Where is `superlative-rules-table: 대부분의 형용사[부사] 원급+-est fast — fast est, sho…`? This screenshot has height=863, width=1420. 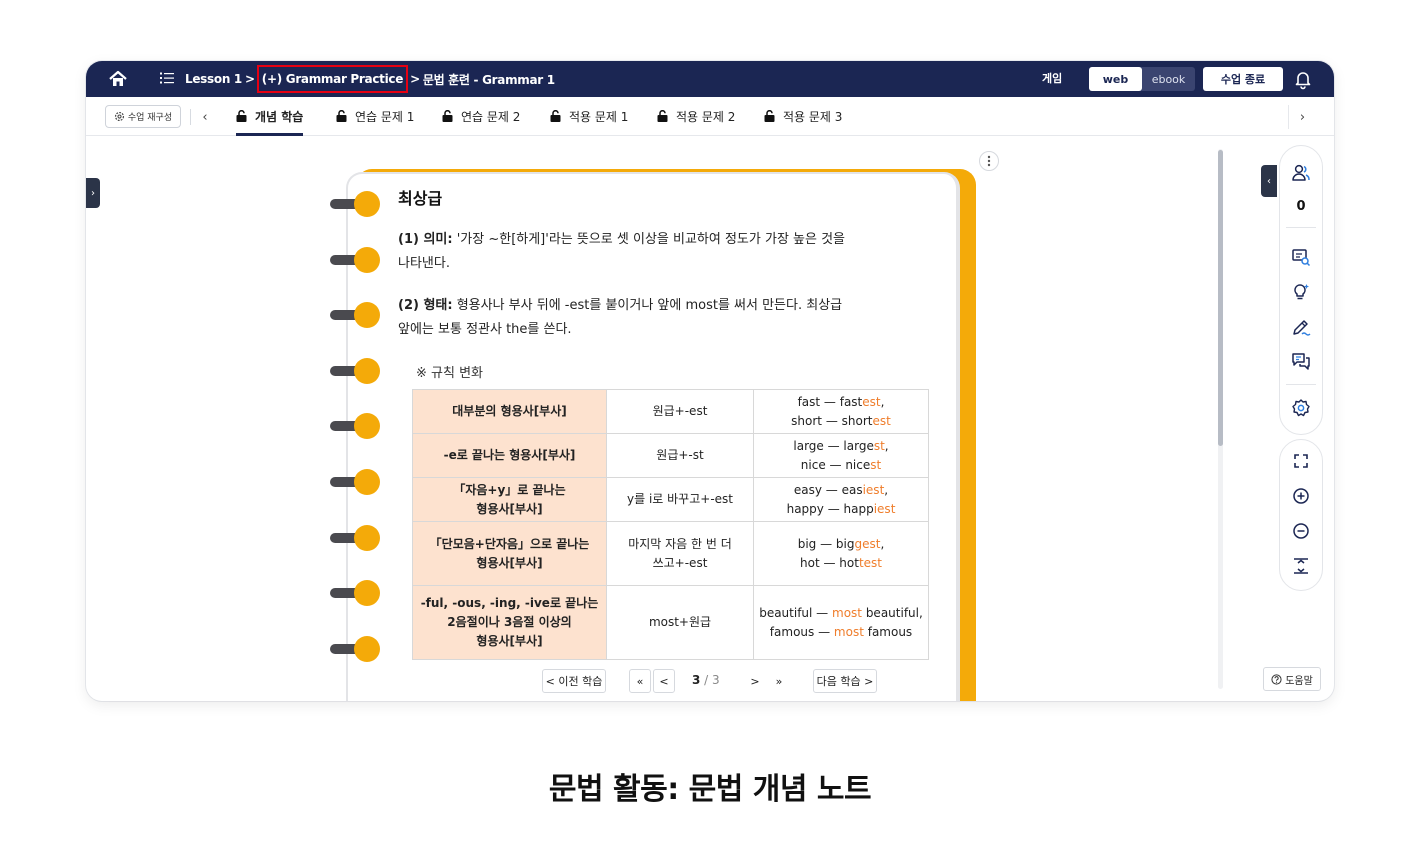
superlative-rules-table: 대부분의 형용사[부사] 원급+-est fast — fast est, sho… is located at coordinates (670, 524).